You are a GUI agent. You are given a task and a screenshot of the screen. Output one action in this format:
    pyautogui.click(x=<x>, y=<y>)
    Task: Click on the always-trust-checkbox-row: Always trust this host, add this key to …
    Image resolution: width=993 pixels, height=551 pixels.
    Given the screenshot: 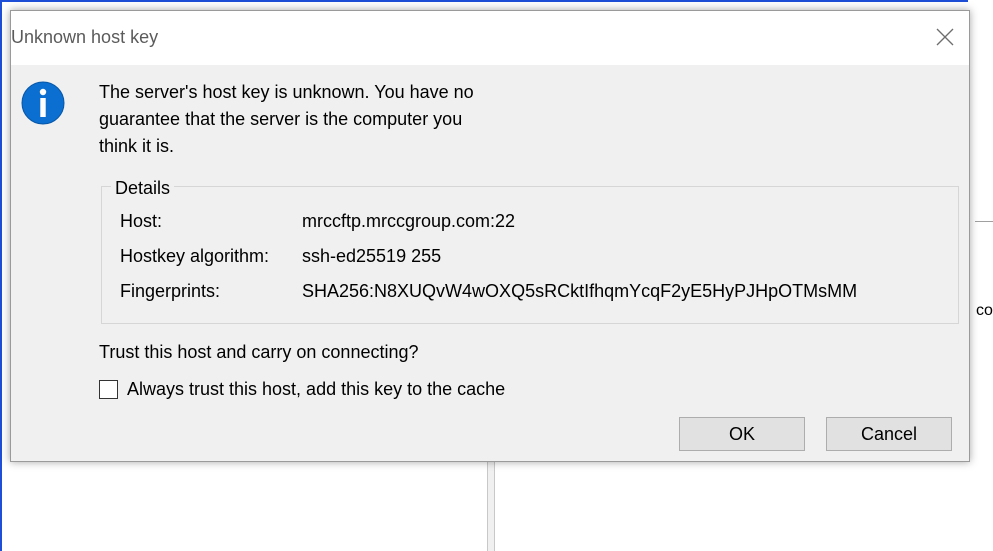 What is the action you would take?
    pyautogui.click(x=302, y=389)
    